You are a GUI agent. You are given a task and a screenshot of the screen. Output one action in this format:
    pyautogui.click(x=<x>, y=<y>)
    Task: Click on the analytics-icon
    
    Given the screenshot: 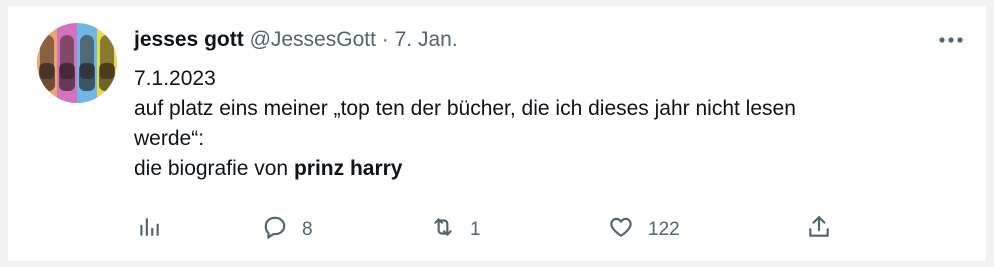 What is the action you would take?
    pyautogui.click(x=149, y=230)
    